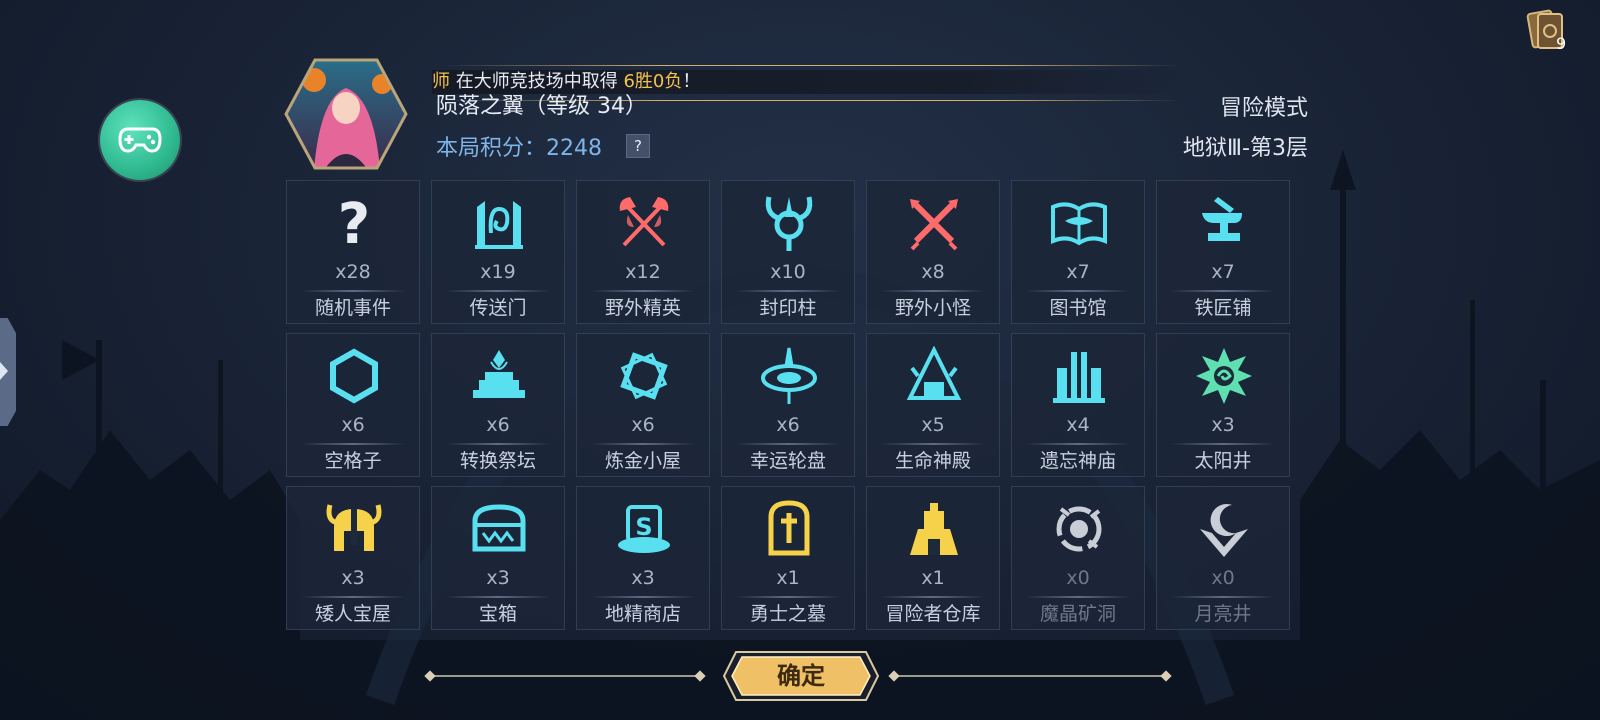 The image size is (1600, 720). What do you see at coordinates (643, 405) in the screenshot?
I see `tile-alchemy: x6 炼金小屋` at bounding box center [643, 405].